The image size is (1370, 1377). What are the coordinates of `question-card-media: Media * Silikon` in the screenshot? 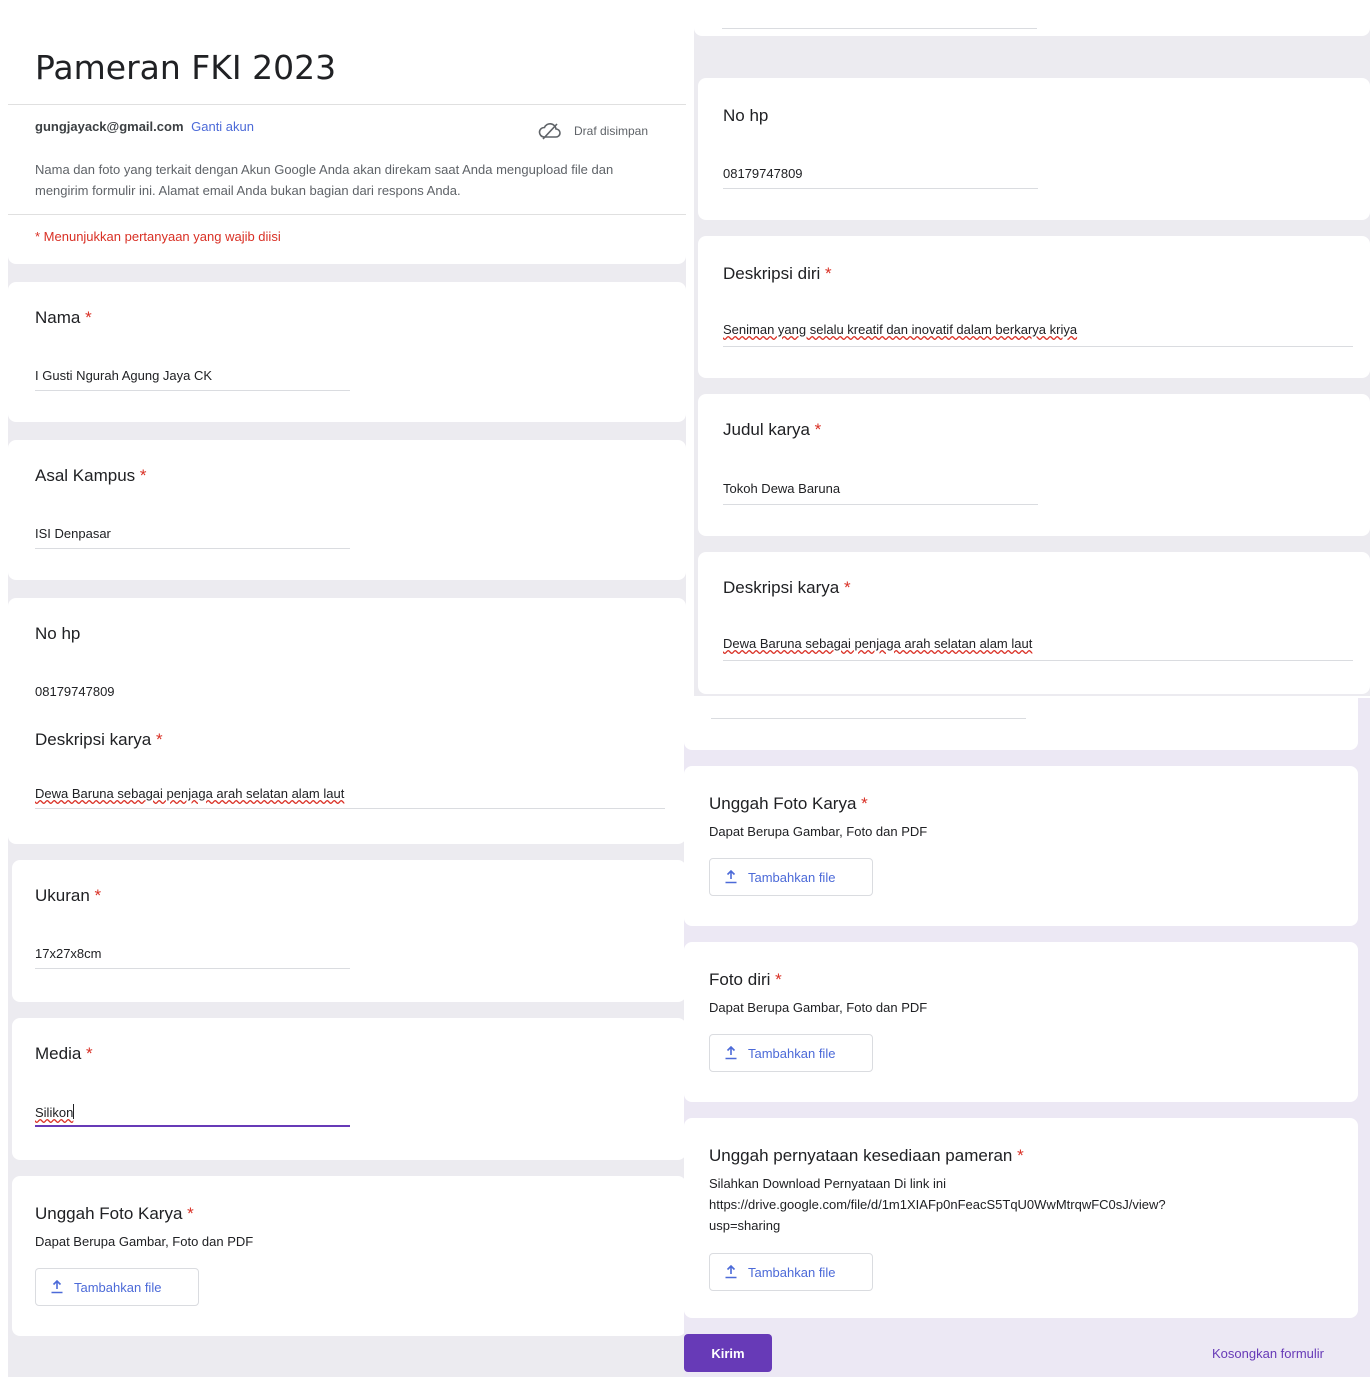 It's located at (349, 1089).